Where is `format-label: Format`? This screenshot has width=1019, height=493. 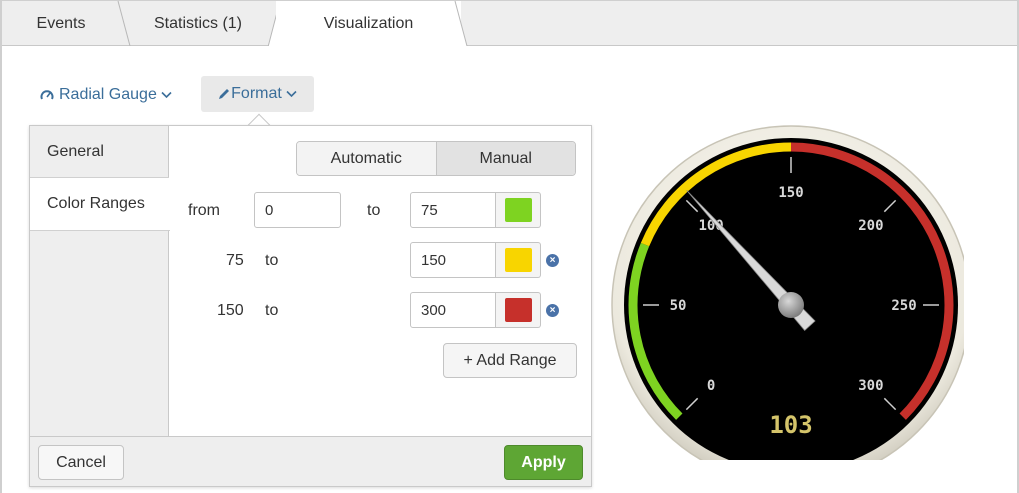 format-label: Format is located at coordinates (256, 93).